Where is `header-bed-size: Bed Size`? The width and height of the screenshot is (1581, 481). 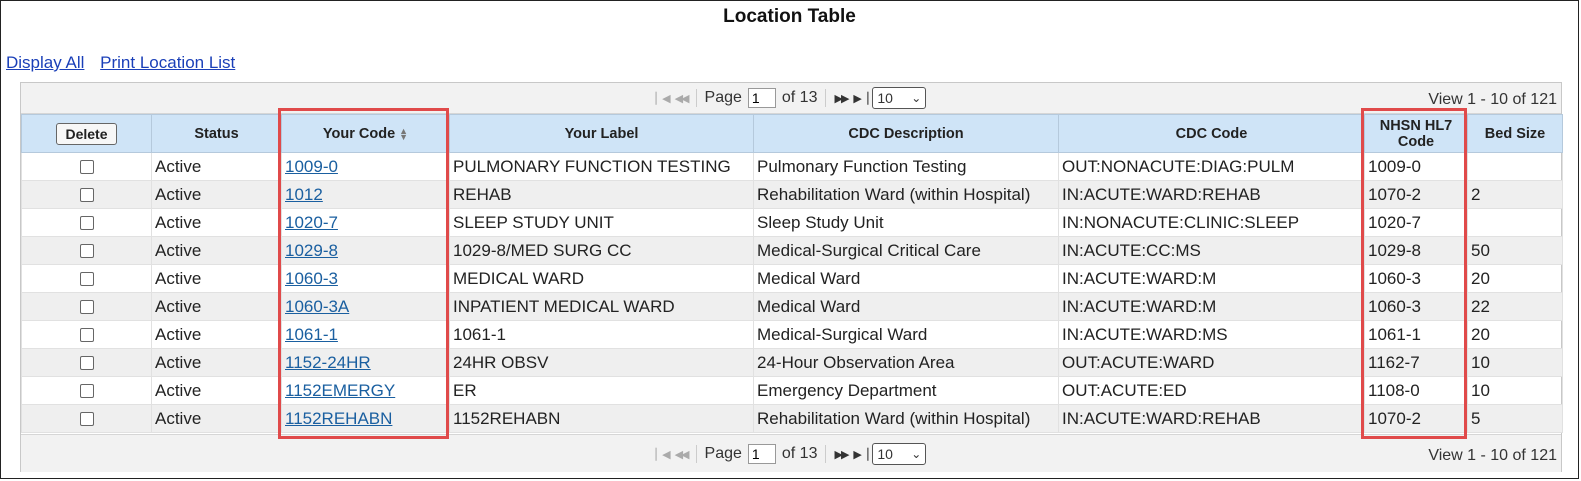 header-bed-size: Bed Size is located at coordinates (1515, 133).